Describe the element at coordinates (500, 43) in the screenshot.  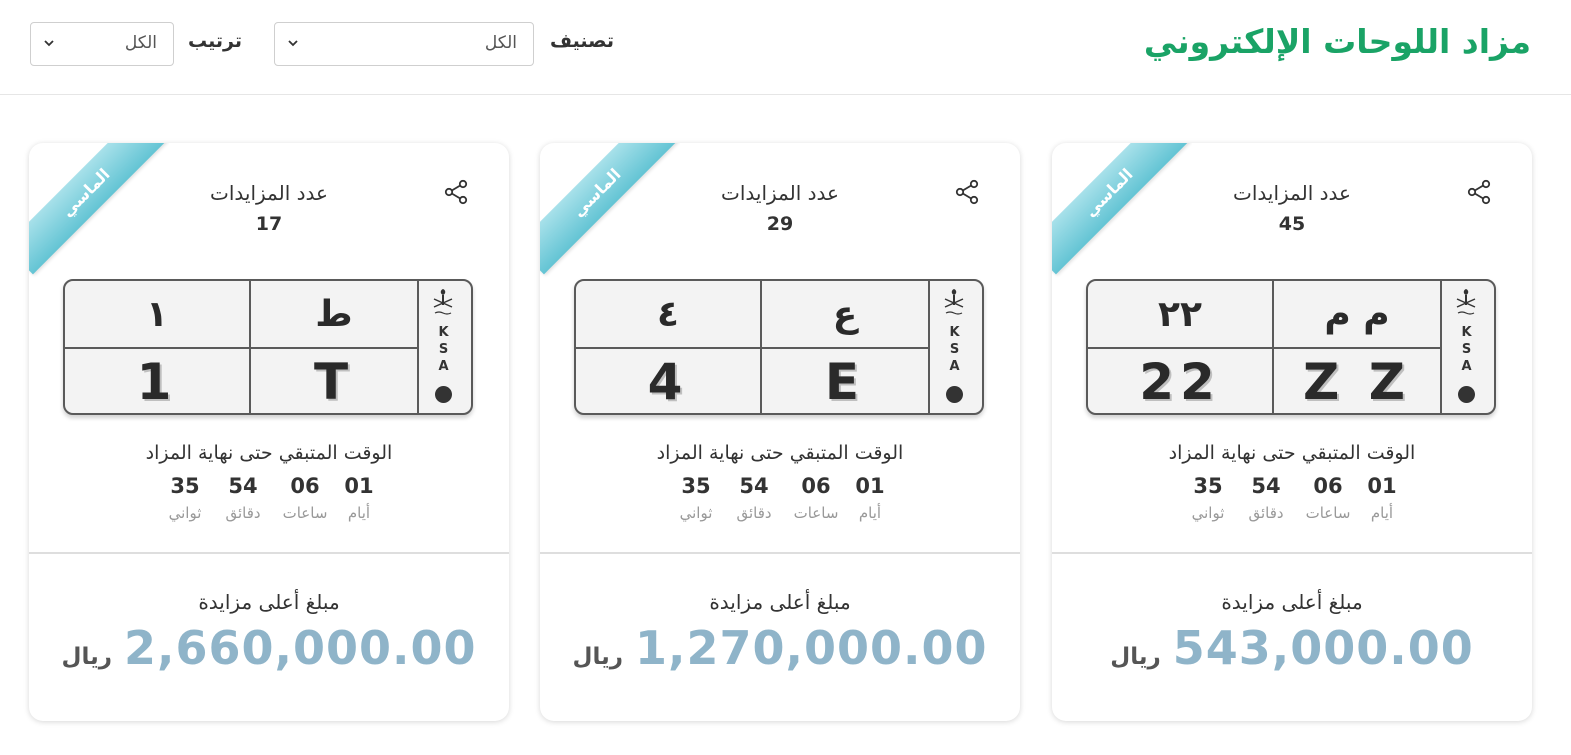
I see `category-select-value: الكل` at that location.